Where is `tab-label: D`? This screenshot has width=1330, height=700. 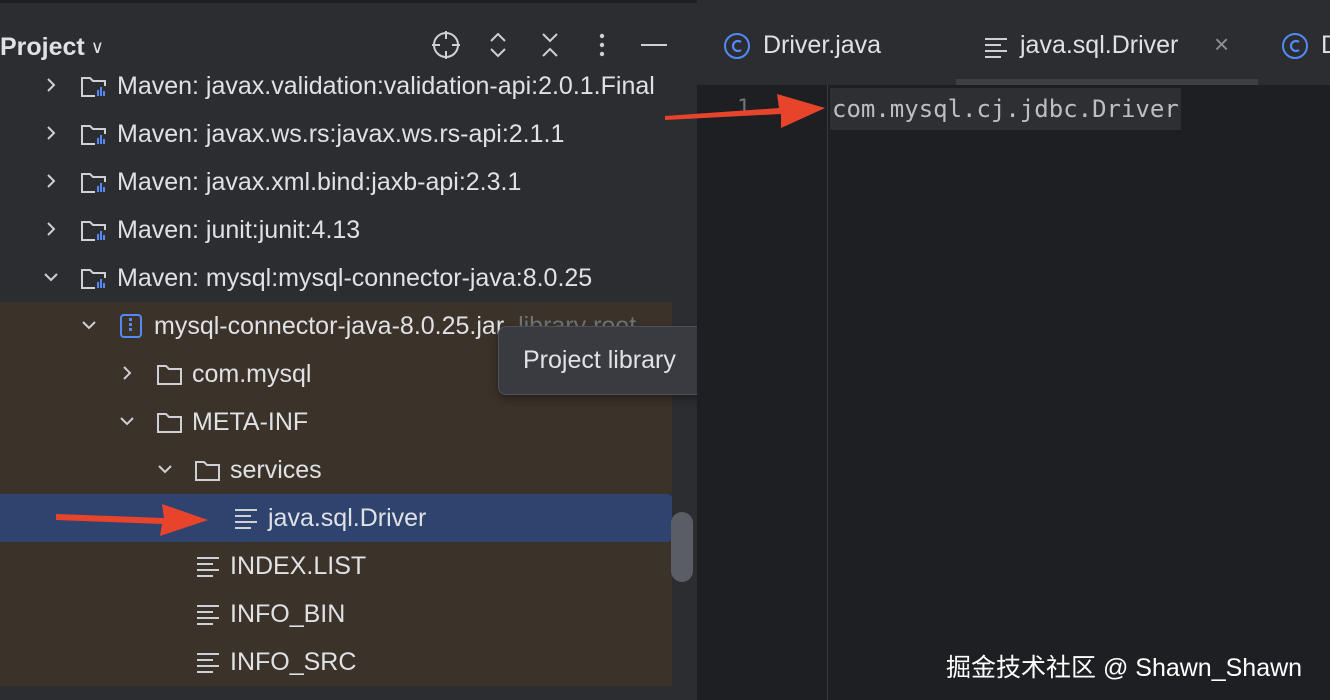
tab-label: D is located at coordinates (1325, 45).